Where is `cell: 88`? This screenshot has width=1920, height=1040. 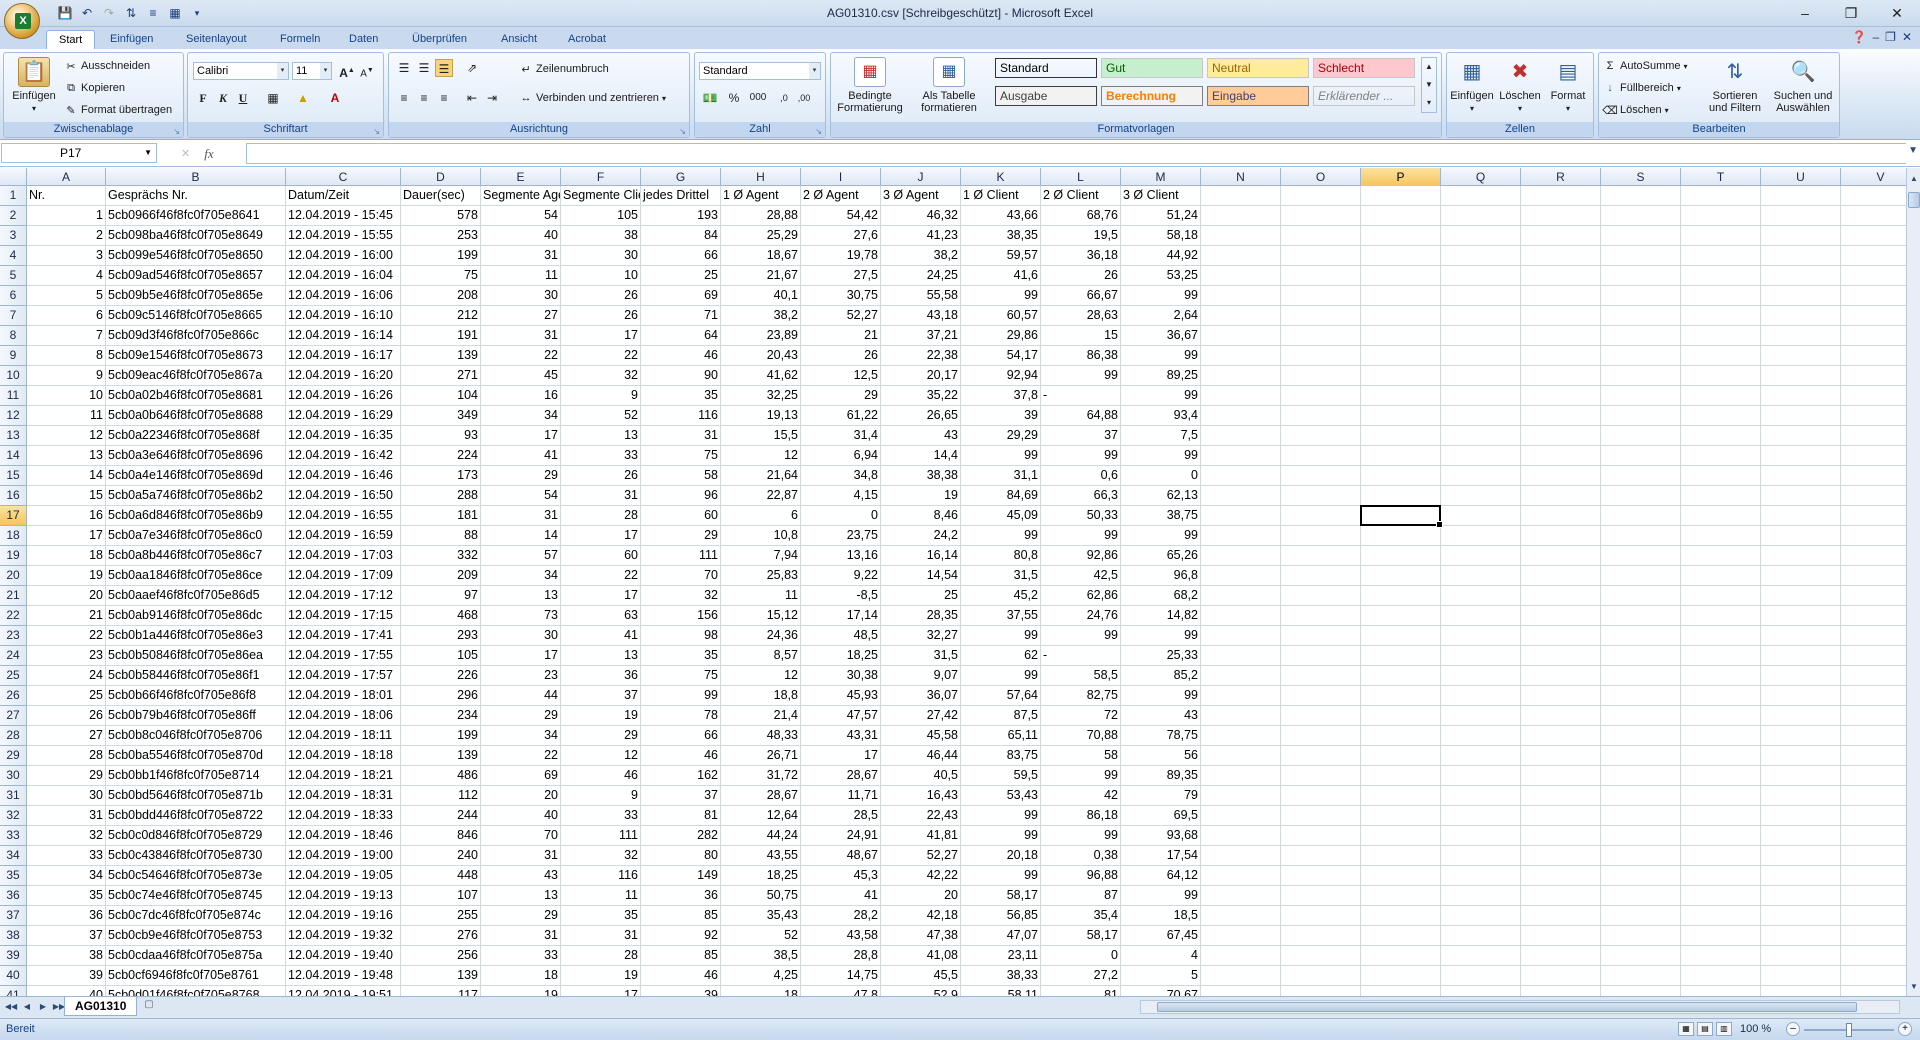
cell: 88 is located at coordinates (441, 536).